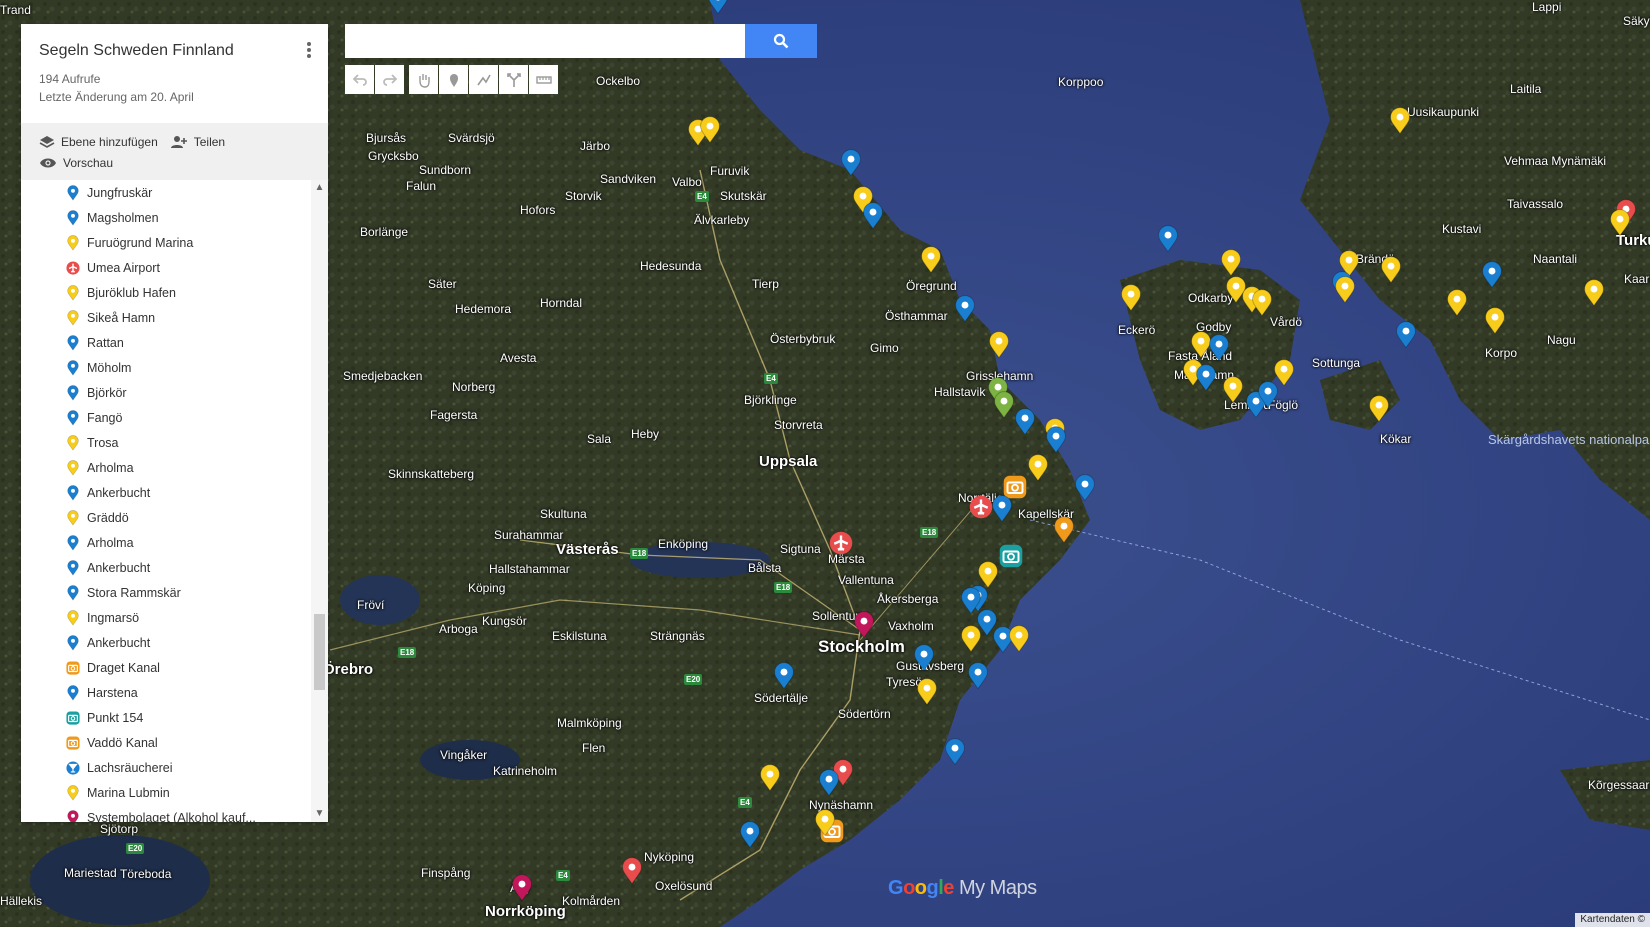 The image size is (1650, 927). Describe the element at coordinates (166, 792) in the screenshot. I see `list-item: Marina Lubmin` at that location.